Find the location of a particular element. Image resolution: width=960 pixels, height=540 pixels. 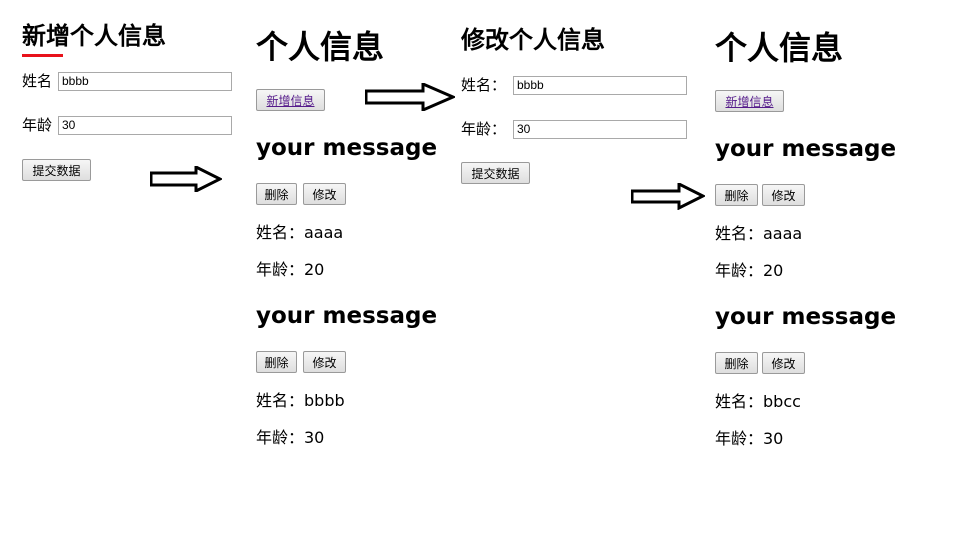

edit-form-title: 修改个人信息 is located at coordinates (533, 40).